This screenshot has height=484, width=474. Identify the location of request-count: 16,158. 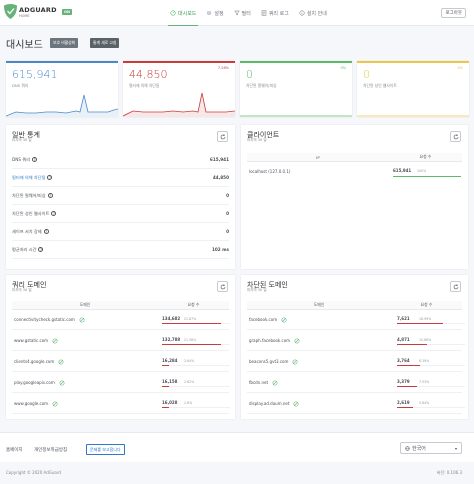
(170, 381).